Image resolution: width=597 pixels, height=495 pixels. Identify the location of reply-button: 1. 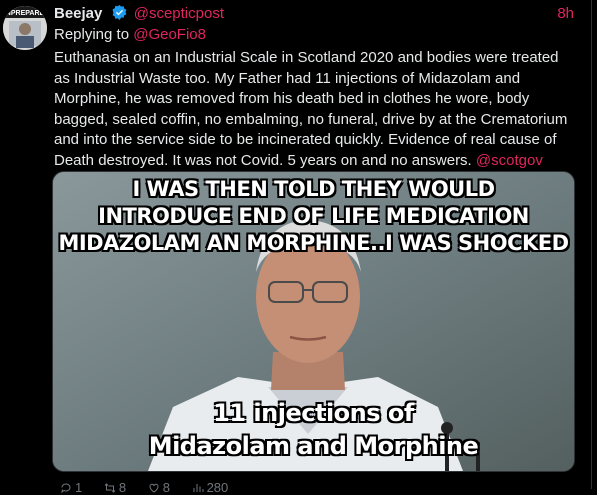
(71, 487).